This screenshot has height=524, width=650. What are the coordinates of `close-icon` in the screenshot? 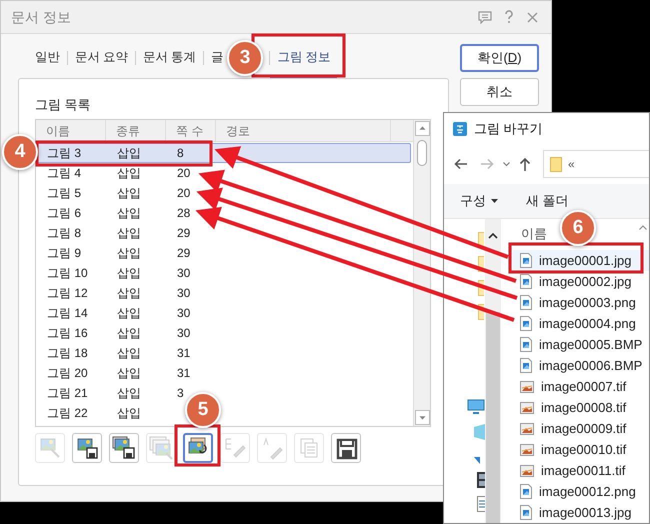 It's located at (532, 17).